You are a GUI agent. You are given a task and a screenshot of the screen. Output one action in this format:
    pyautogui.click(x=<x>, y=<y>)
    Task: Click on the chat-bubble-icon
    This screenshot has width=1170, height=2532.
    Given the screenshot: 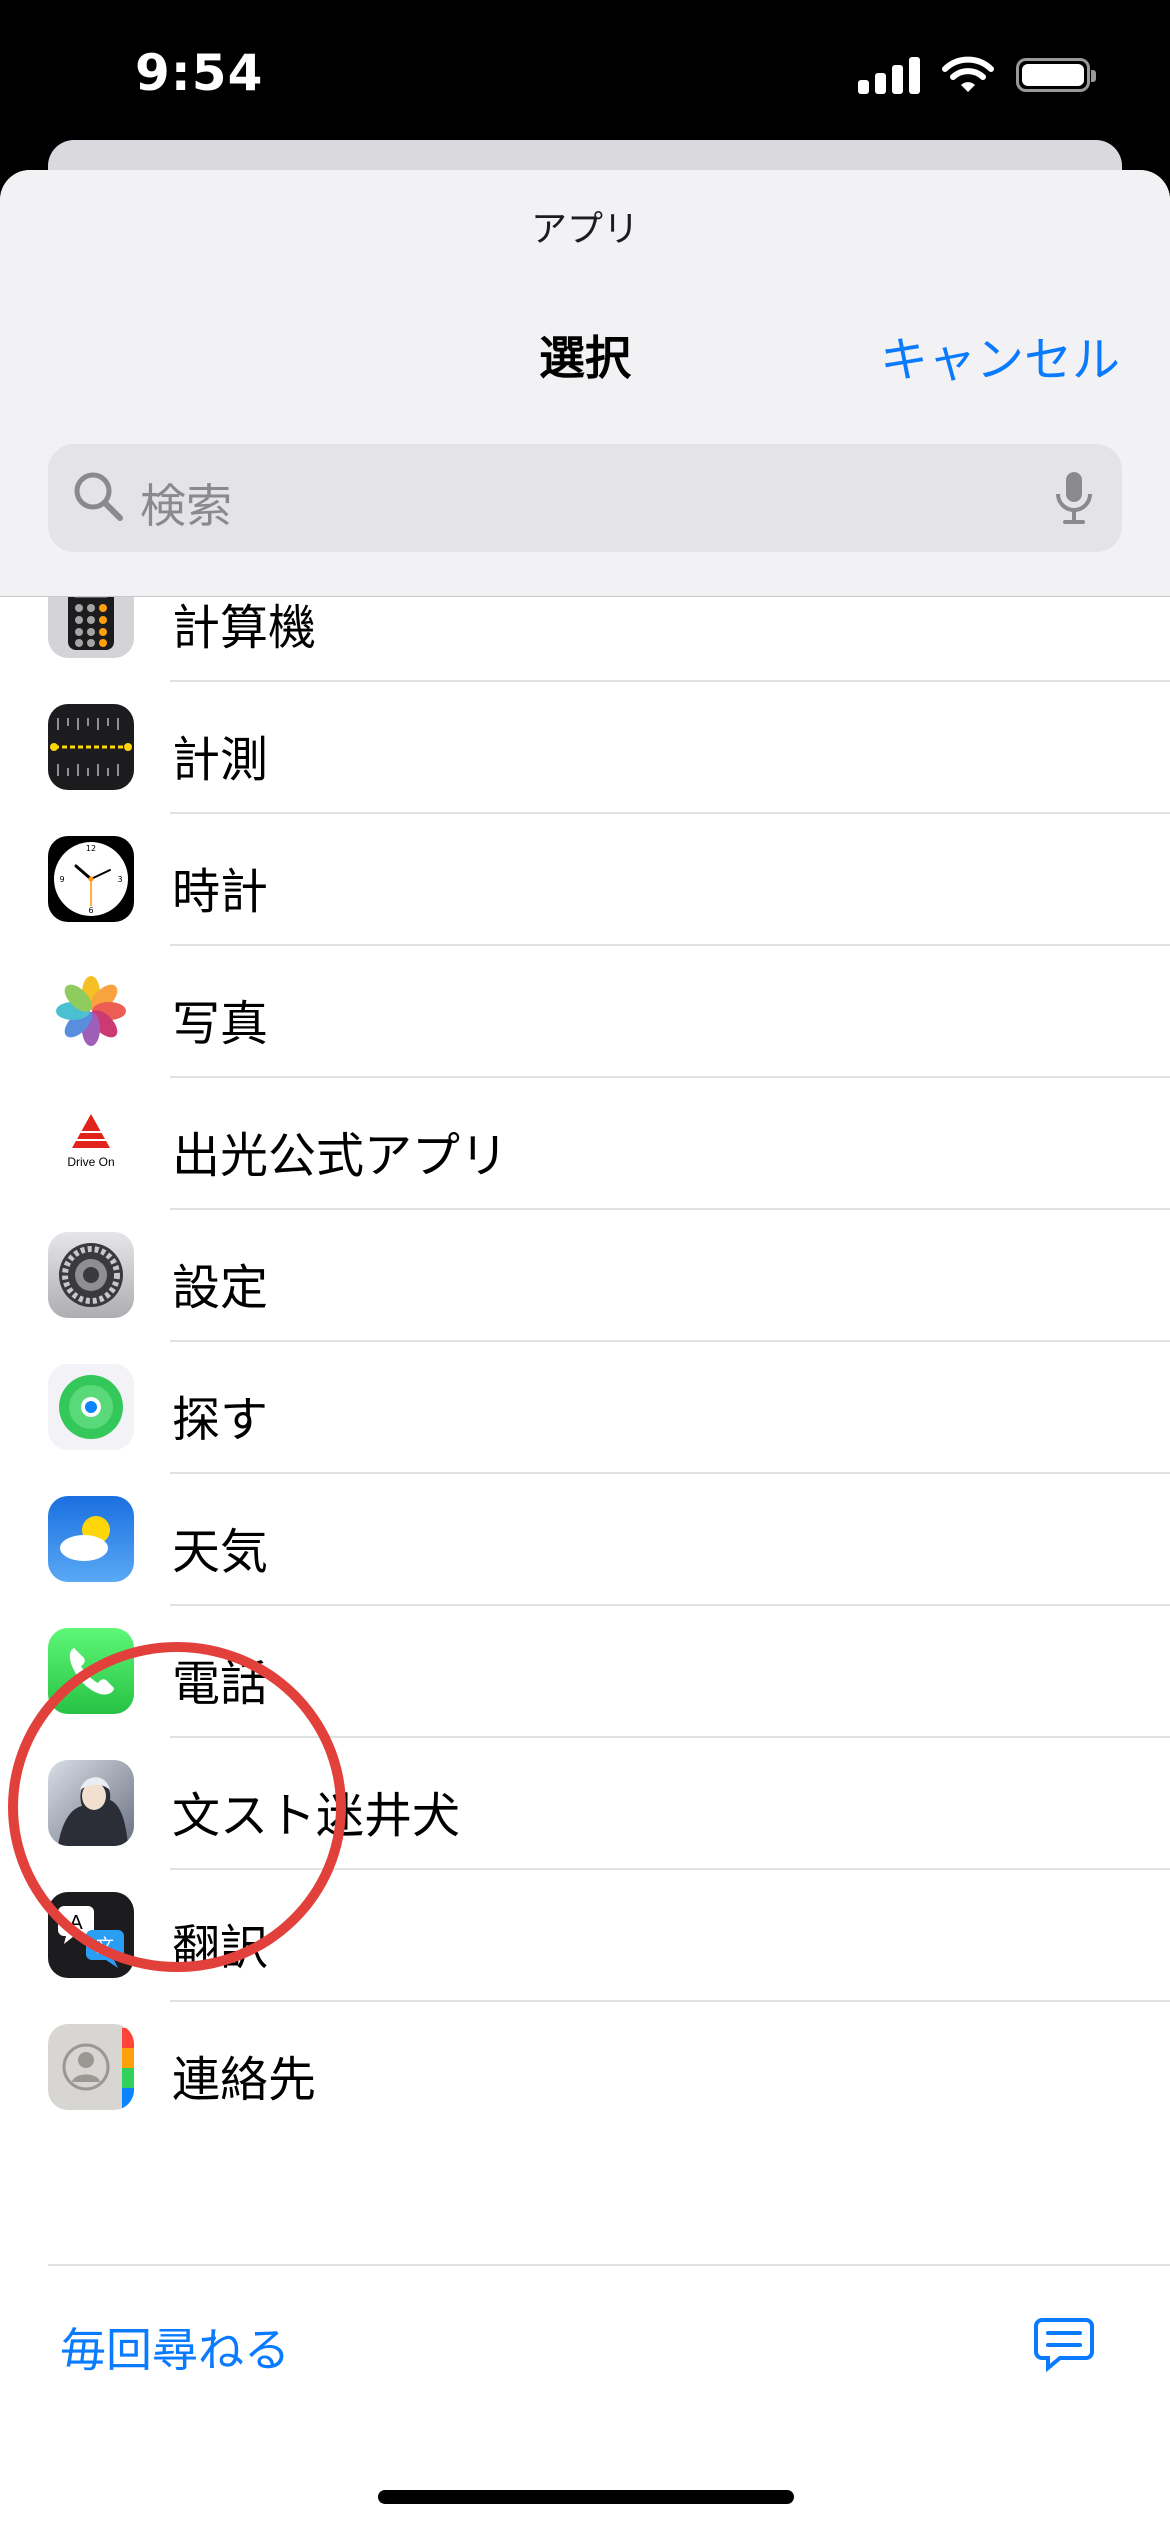 What is the action you would take?
    pyautogui.click(x=1064, y=2344)
    